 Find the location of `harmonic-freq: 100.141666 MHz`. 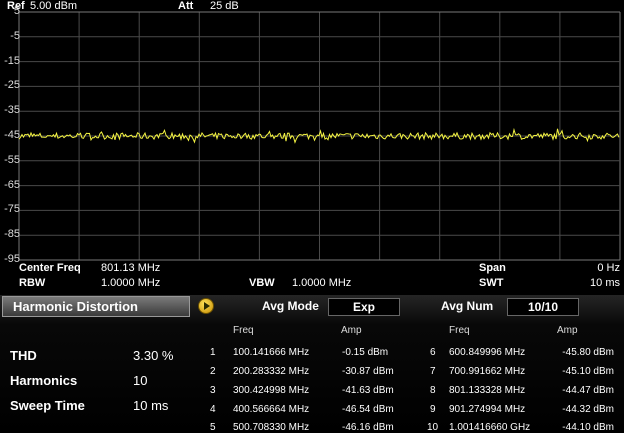

harmonic-freq: 100.141666 MHz is located at coordinates (271, 352).